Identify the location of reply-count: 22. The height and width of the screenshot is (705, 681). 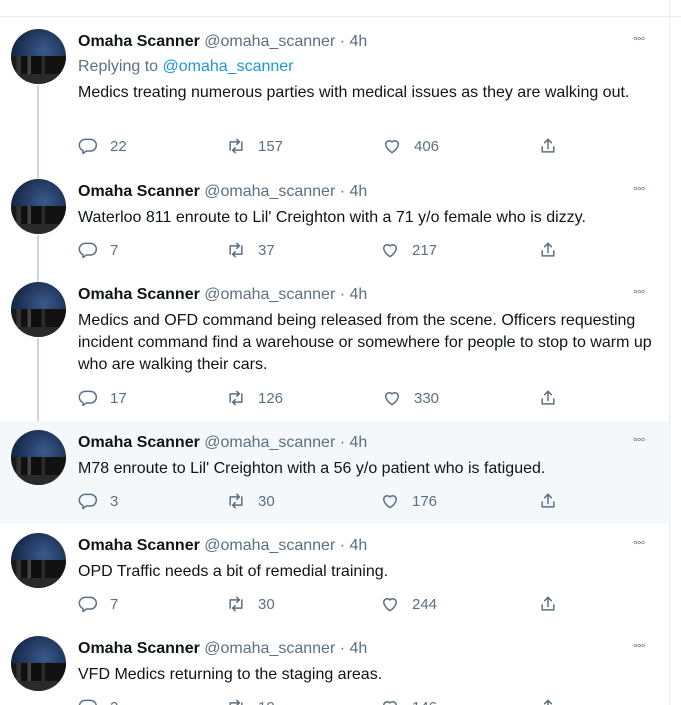
(118, 146).